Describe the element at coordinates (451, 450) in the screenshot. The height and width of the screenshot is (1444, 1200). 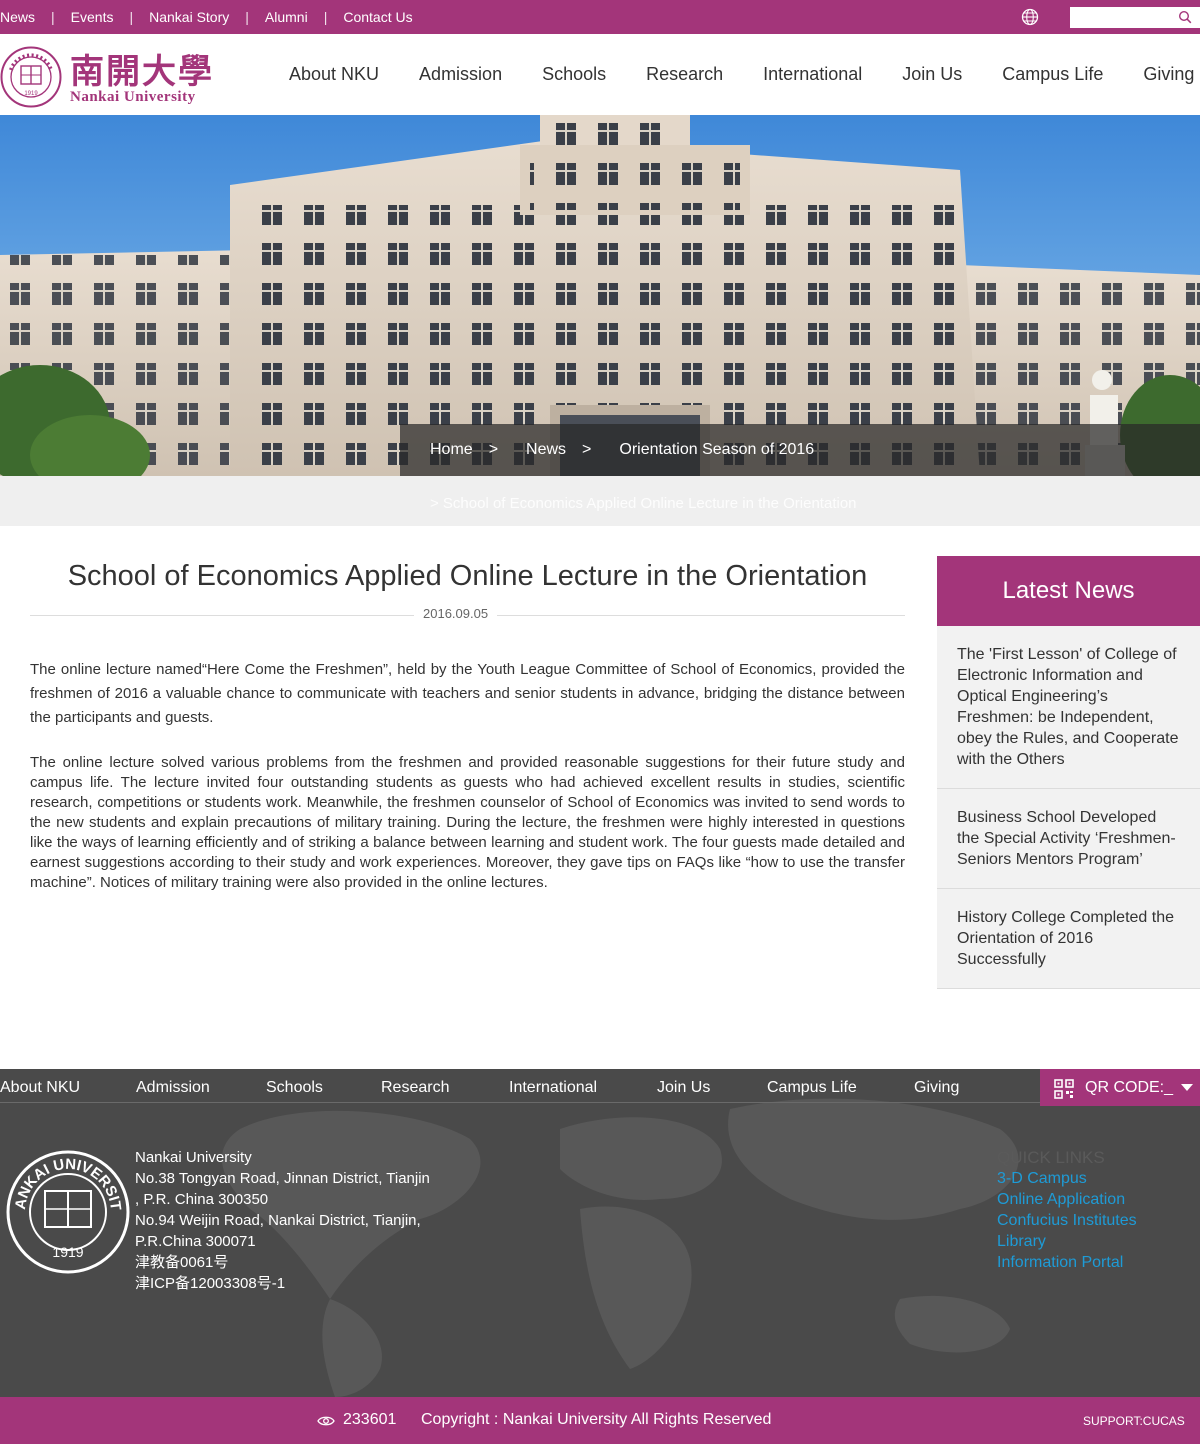
I see `breadcrumb-home: Home` at that location.